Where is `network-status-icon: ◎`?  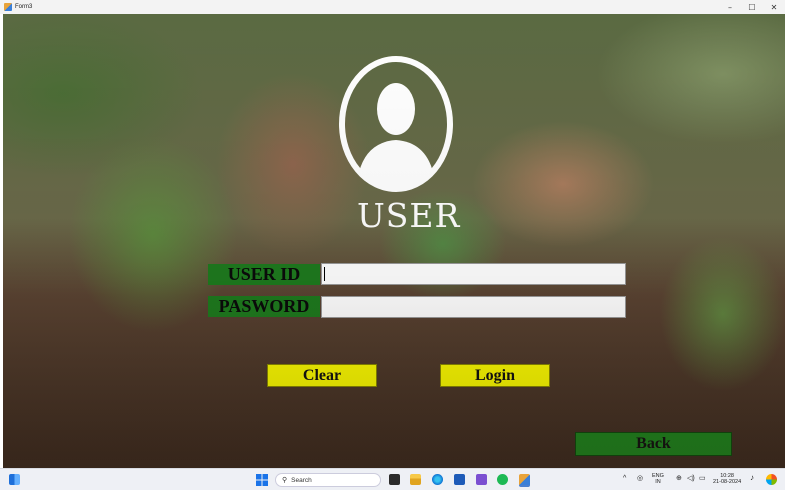 network-status-icon: ◎ is located at coordinates (640, 478).